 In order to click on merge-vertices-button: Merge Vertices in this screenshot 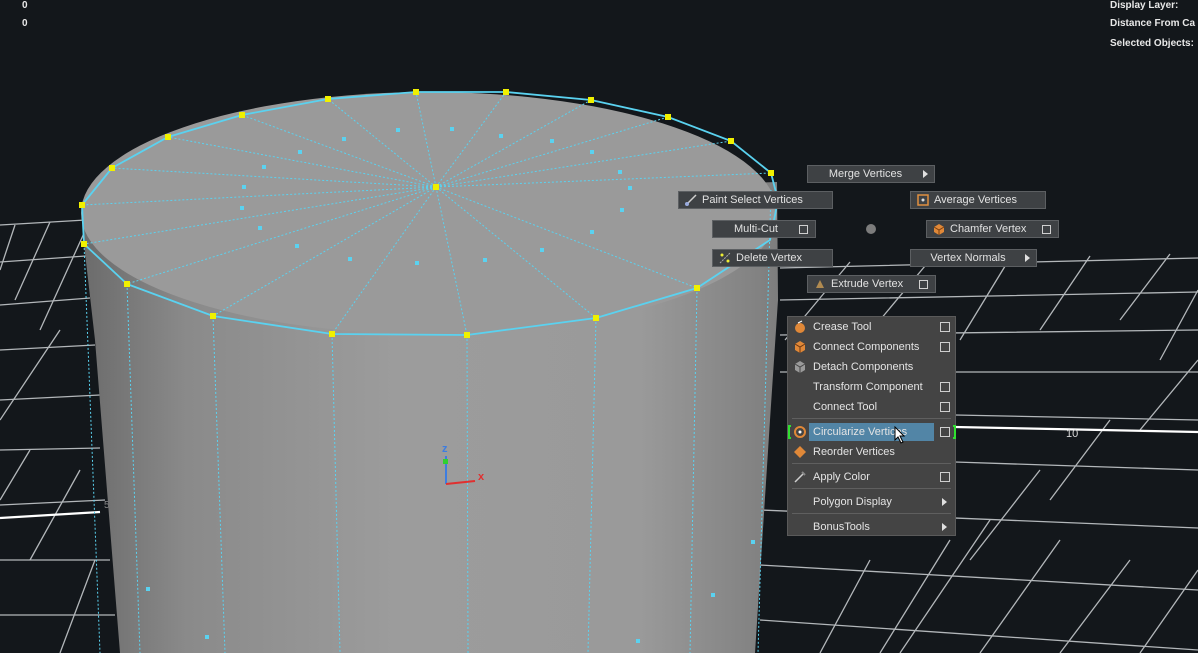, I will do `click(871, 174)`.